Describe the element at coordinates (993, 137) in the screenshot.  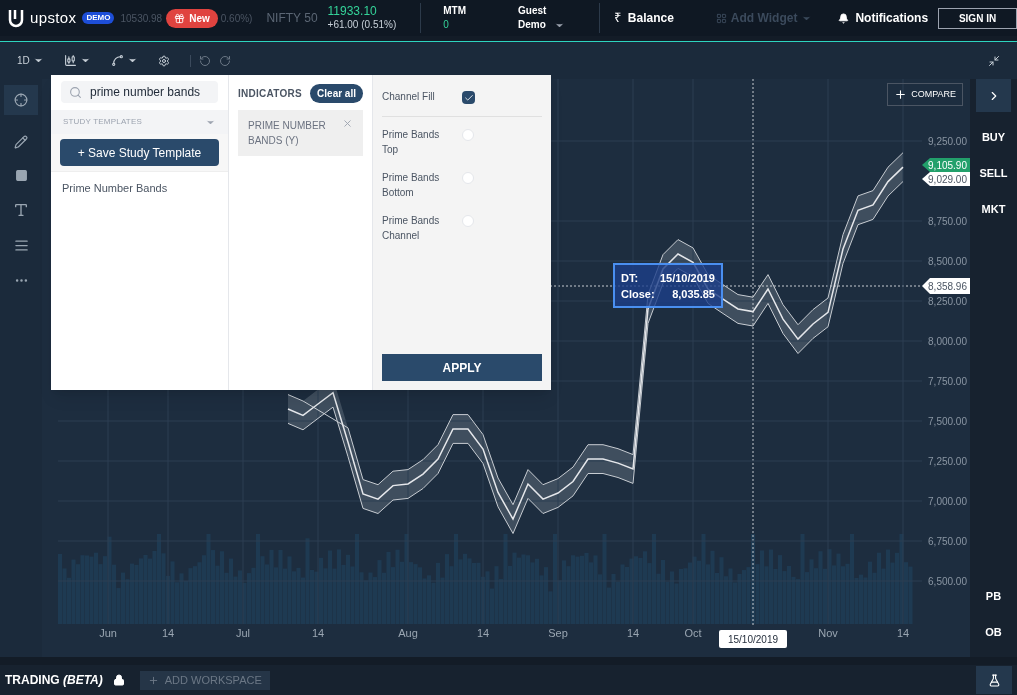
I see `trade-button: BUY` at that location.